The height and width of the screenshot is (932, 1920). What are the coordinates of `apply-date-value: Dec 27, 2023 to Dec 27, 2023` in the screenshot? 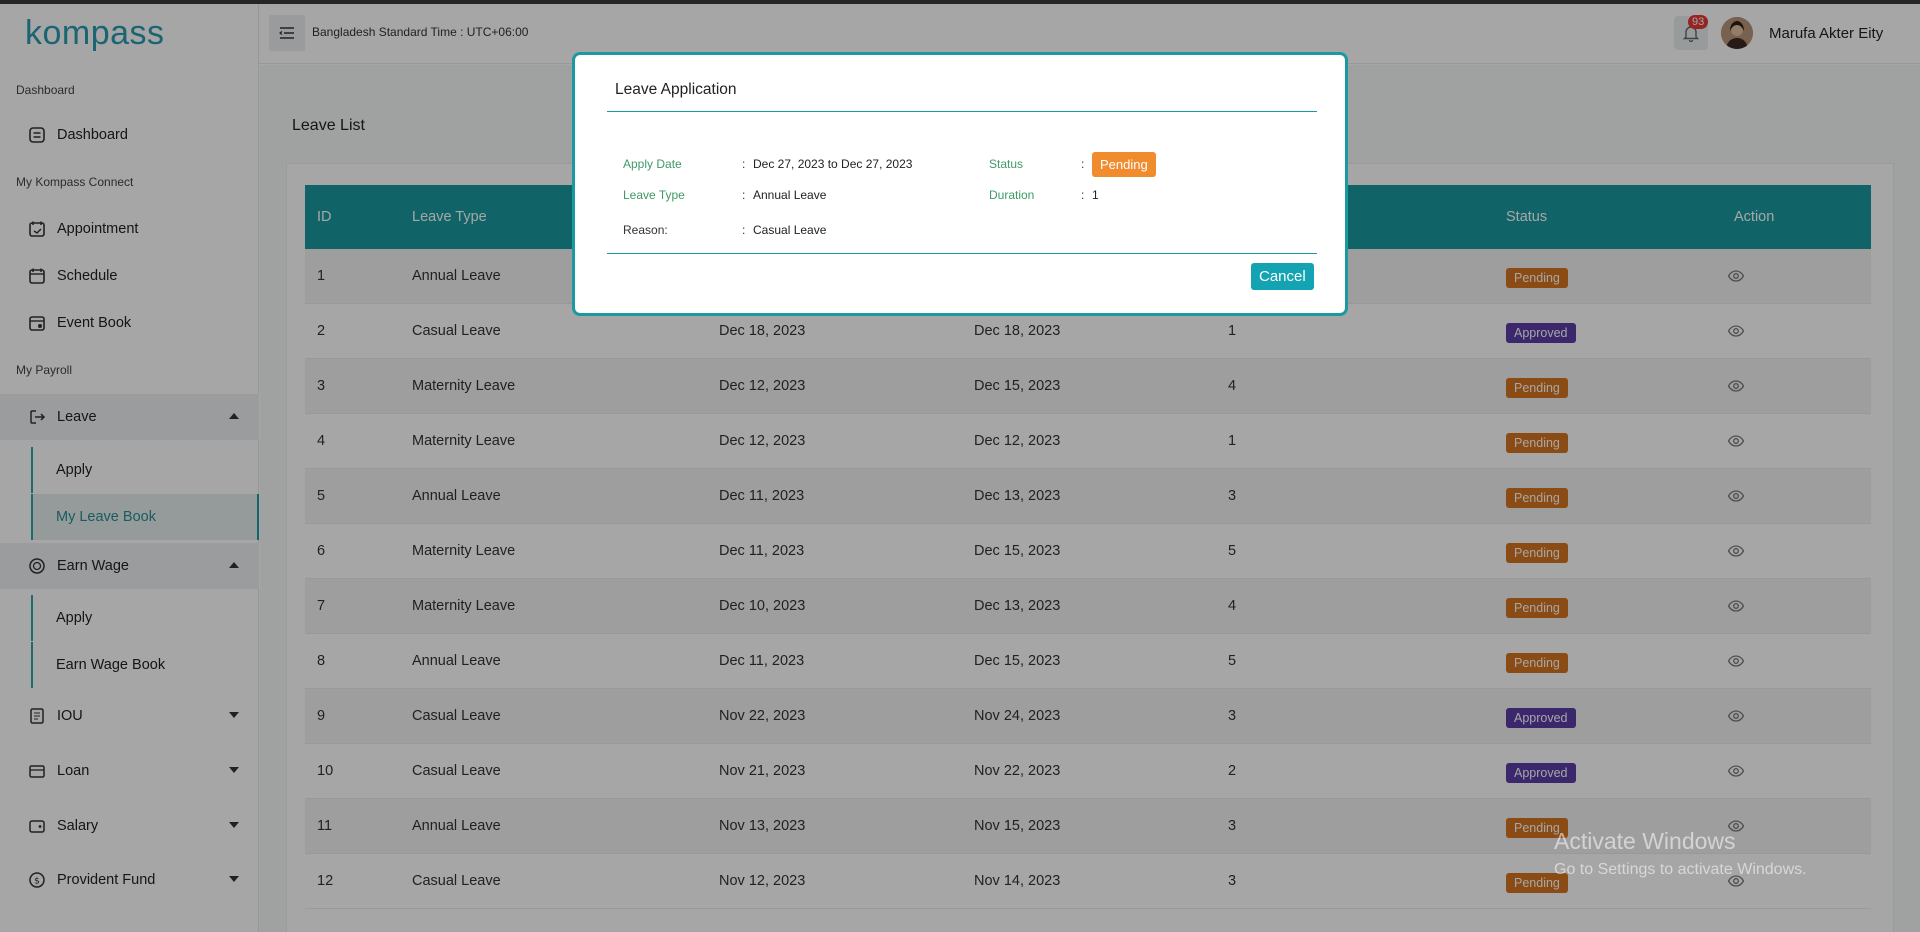 It's located at (833, 164).